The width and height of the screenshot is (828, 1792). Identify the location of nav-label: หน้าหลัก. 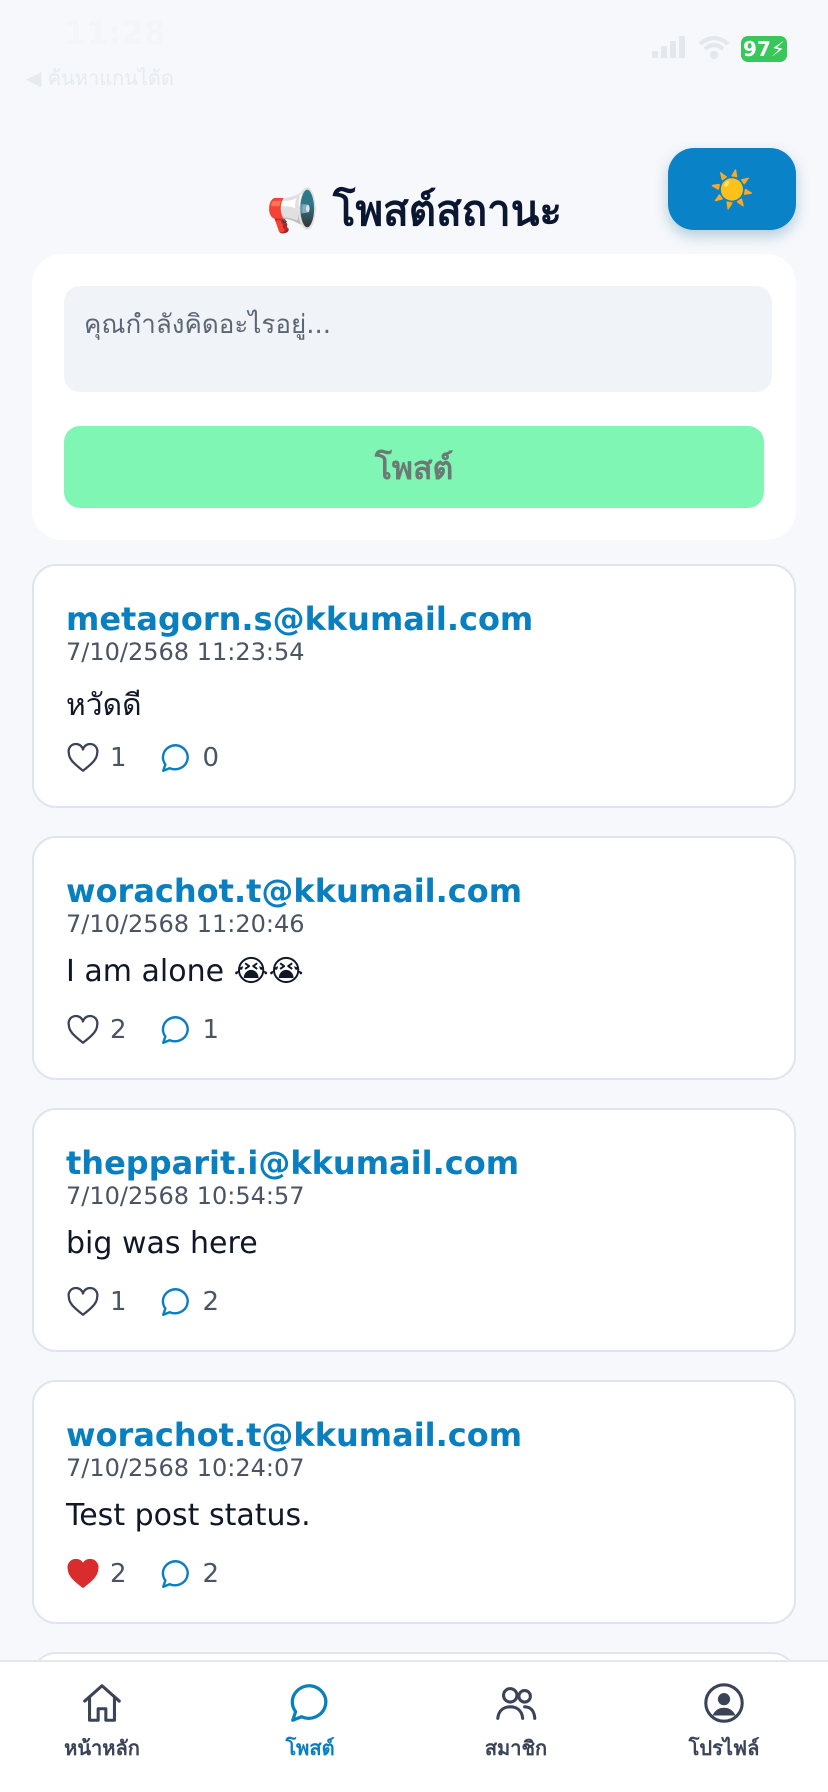
(102, 1748).